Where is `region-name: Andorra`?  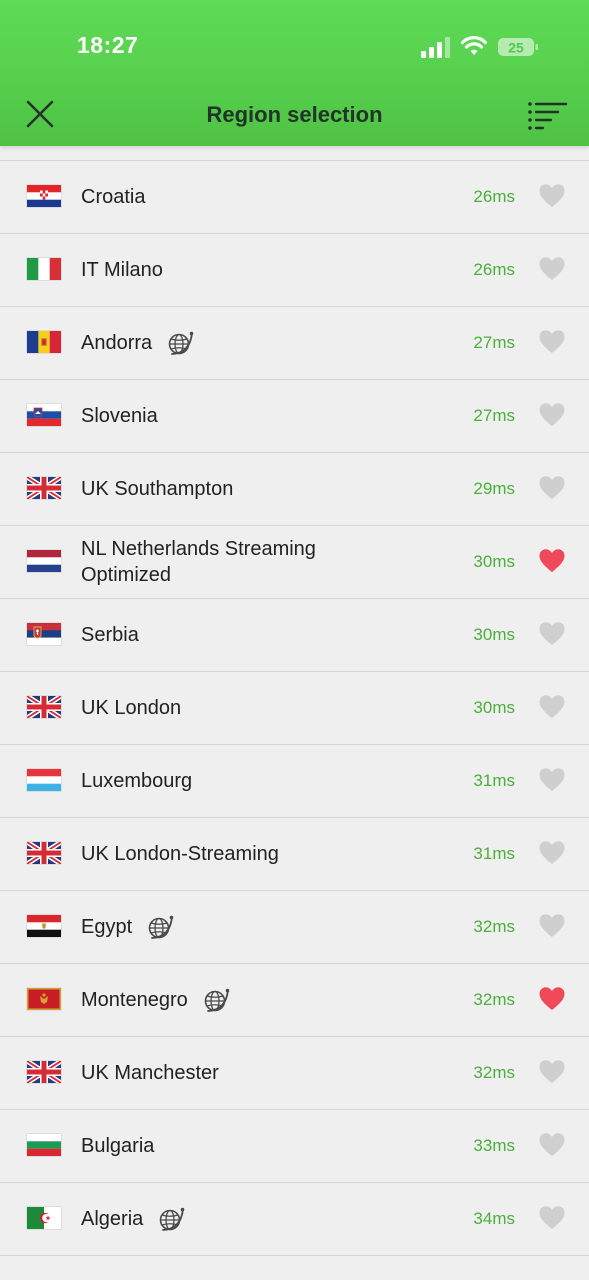
region-name: Andorra is located at coordinates (117, 343).